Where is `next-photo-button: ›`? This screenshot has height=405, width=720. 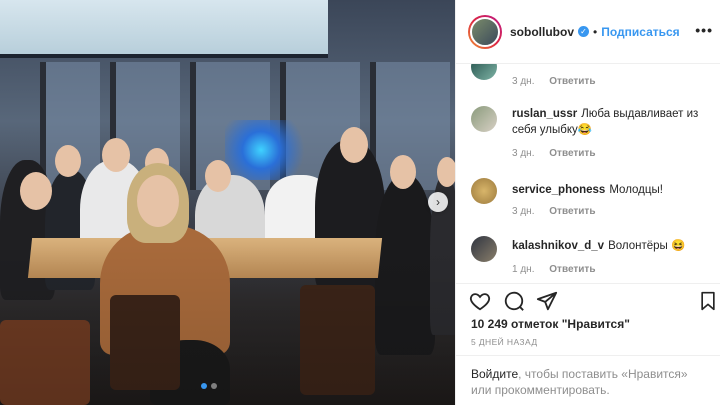 next-photo-button: › is located at coordinates (438, 202).